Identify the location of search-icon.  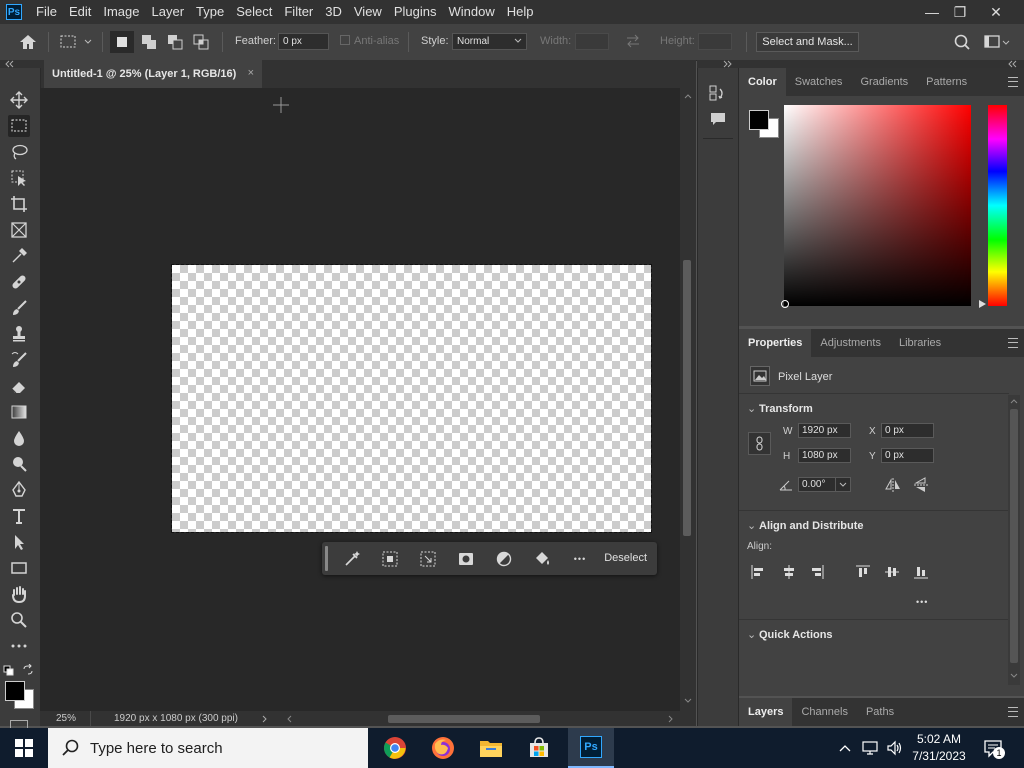
(962, 42).